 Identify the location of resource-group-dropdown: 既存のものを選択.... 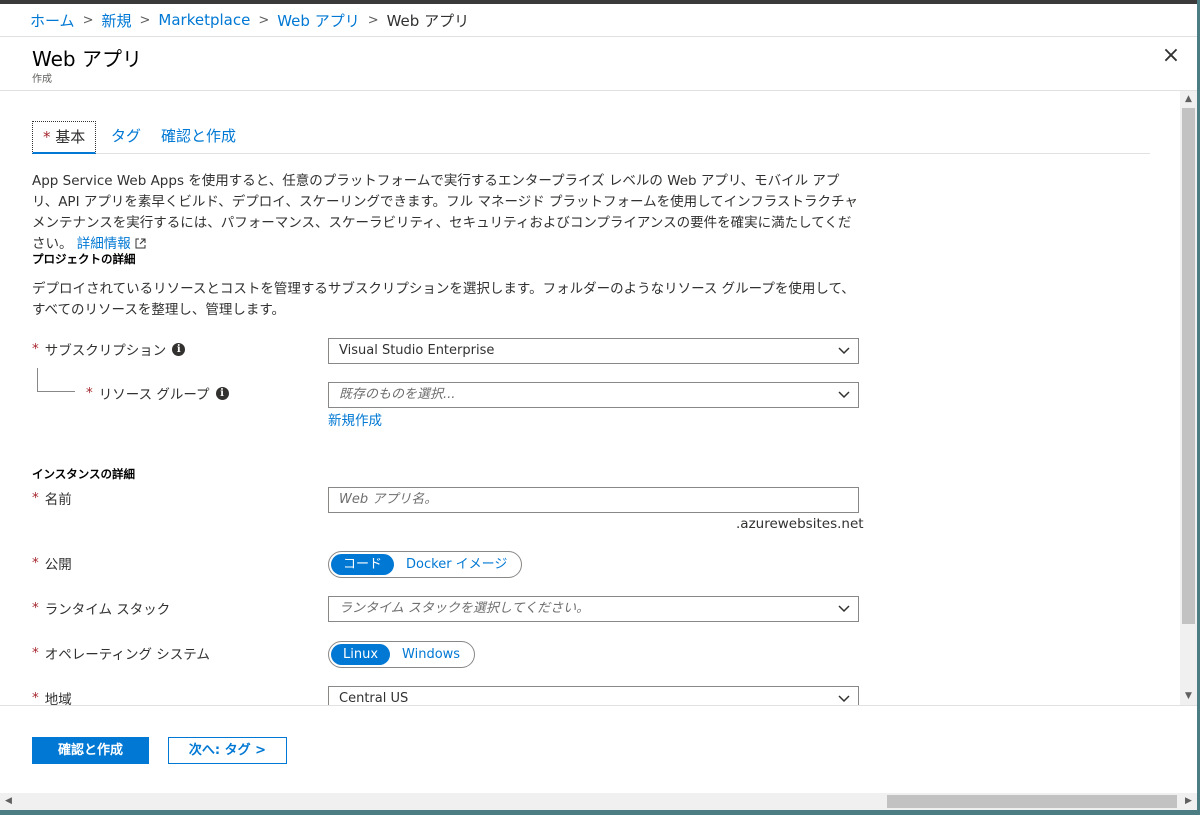
(593, 395).